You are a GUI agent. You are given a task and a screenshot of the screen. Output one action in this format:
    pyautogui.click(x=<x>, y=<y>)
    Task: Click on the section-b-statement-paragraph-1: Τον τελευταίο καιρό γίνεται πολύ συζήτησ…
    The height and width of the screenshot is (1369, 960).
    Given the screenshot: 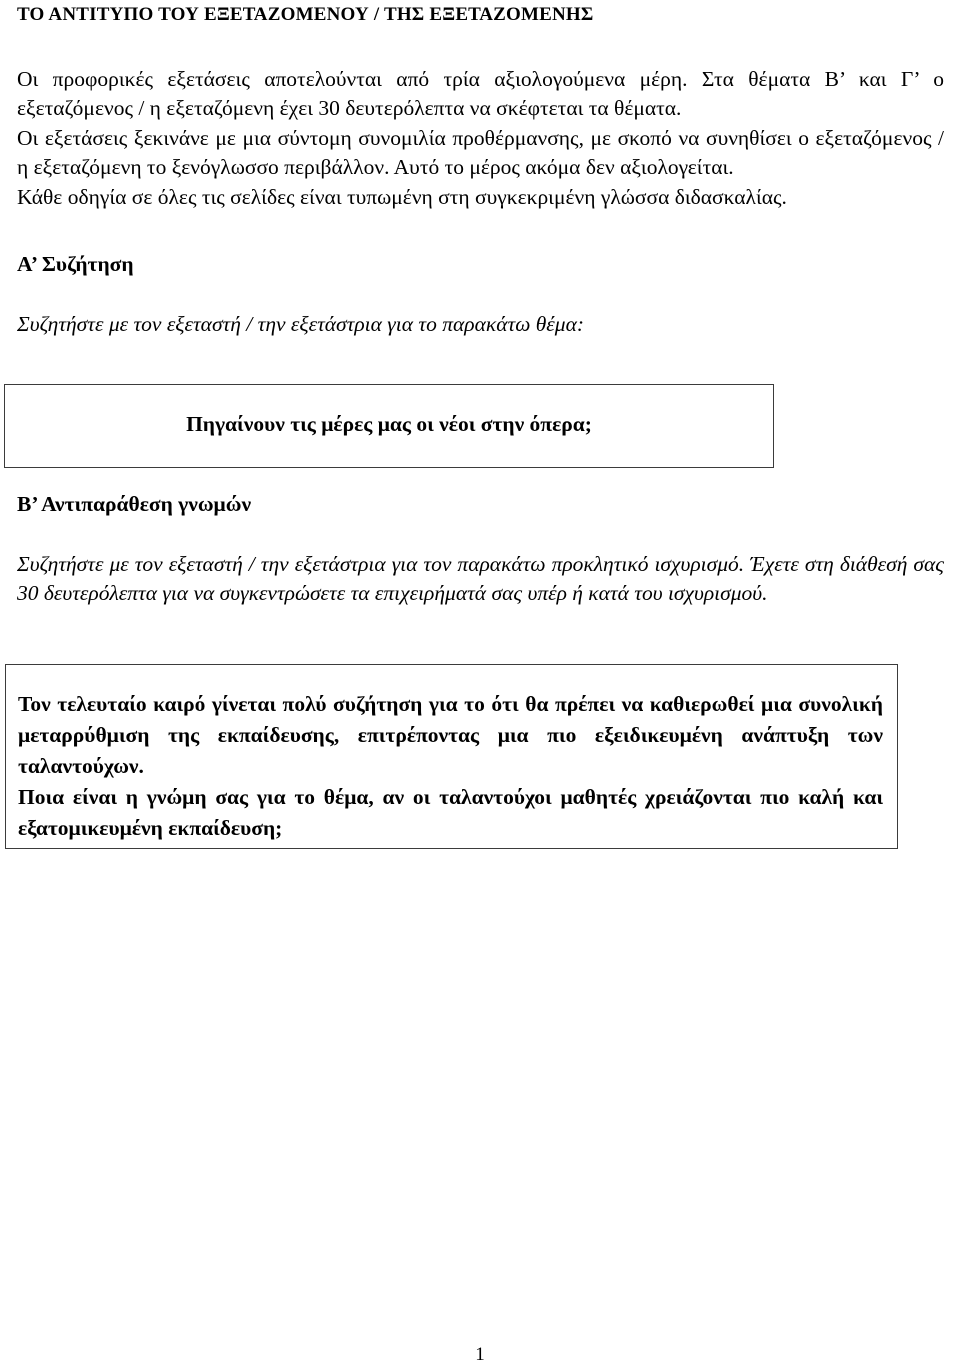 What is the action you would take?
    pyautogui.click(x=450, y=735)
    